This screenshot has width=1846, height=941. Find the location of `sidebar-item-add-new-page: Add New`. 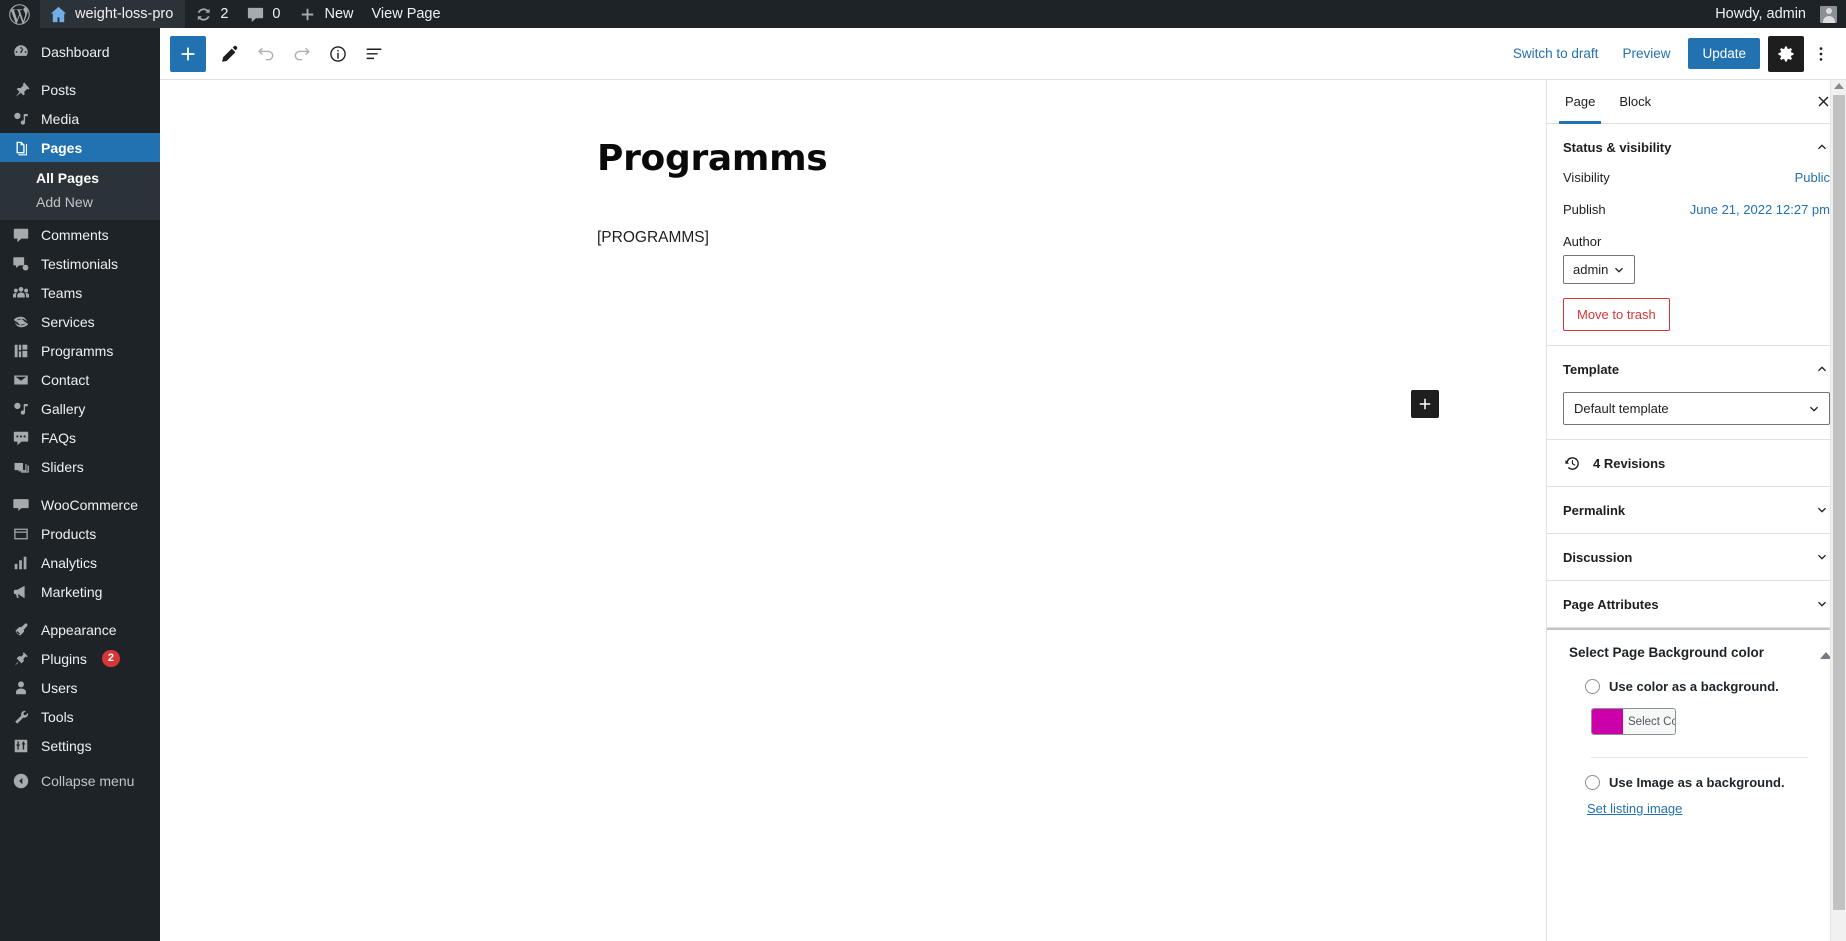

sidebar-item-add-new-page: Add New is located at coordinates (80, 202).